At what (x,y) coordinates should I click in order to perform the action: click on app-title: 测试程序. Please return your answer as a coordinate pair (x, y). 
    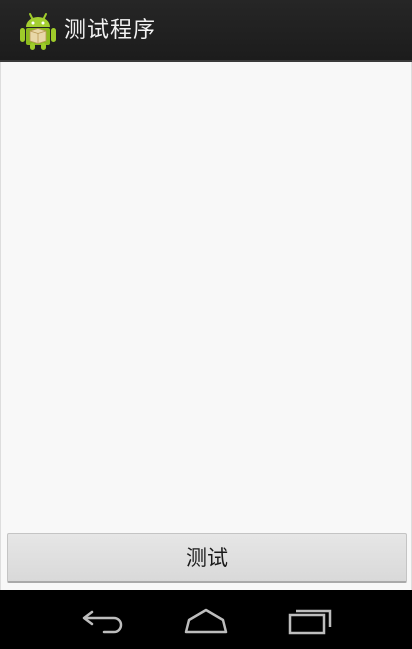
    Looking at the image, I should click on (110, 30).